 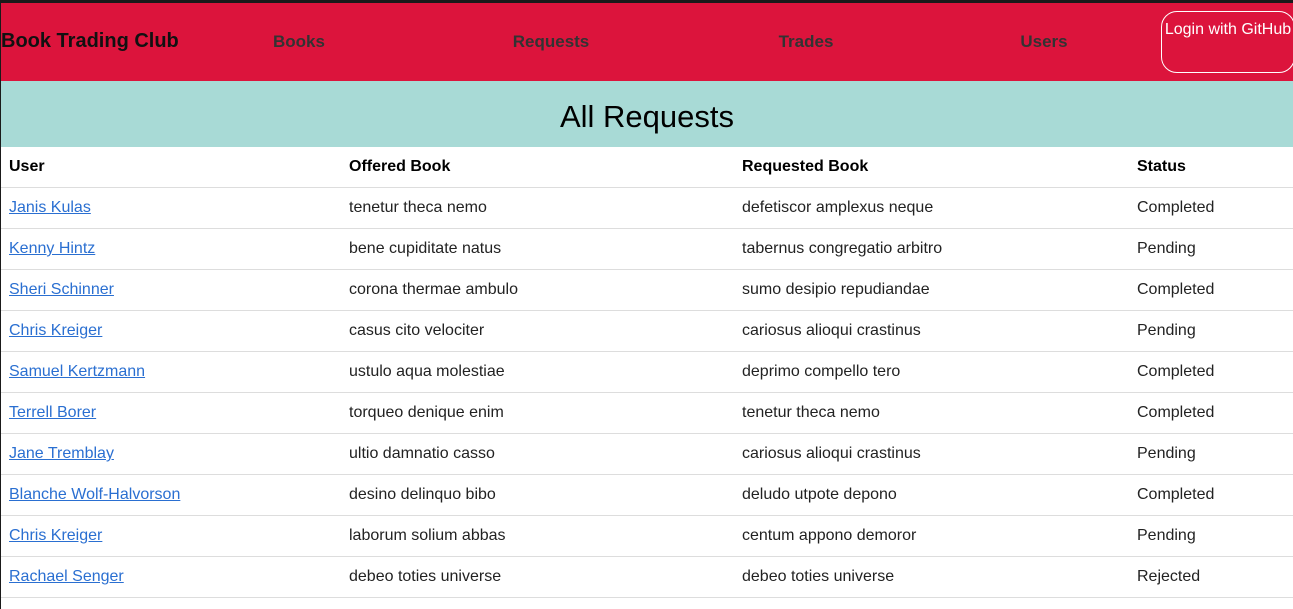 What do you see at coordinates (931, 577) in the screenshot?
I see `requested-book-cell: debeo toties universe` at bounding box center [931, 577].